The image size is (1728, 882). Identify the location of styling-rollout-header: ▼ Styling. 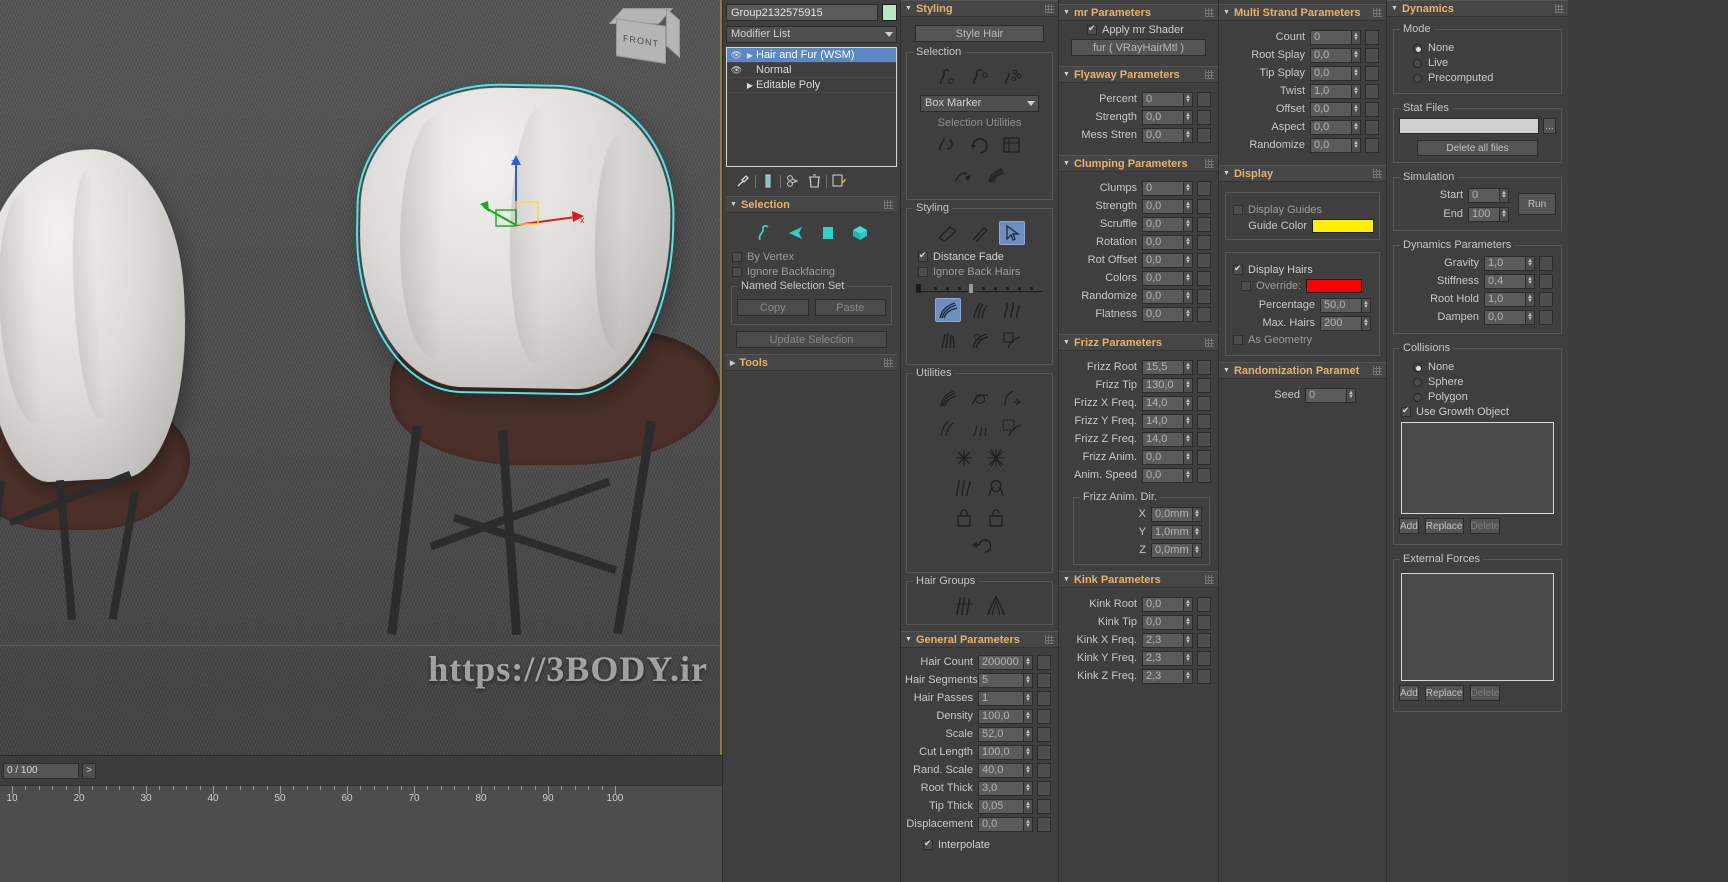
(979, 8).